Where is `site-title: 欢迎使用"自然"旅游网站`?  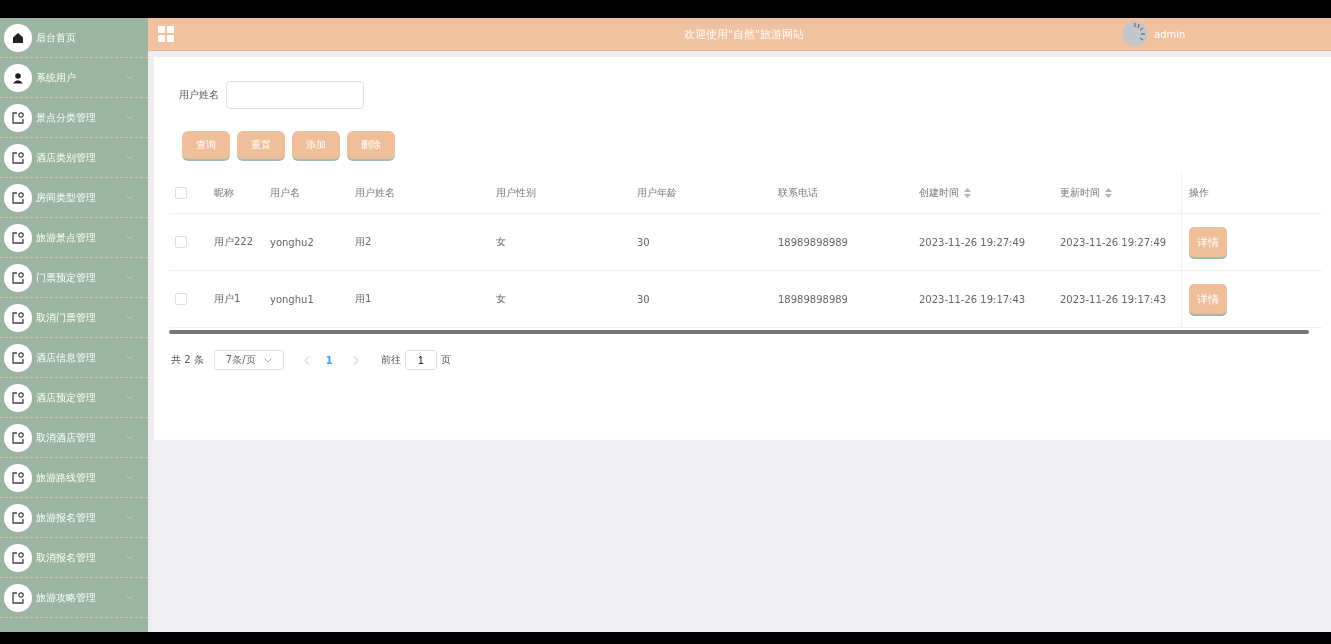 site-title: 欢迎使用"自然"旅游网站 is located at coordinates (744, 34).